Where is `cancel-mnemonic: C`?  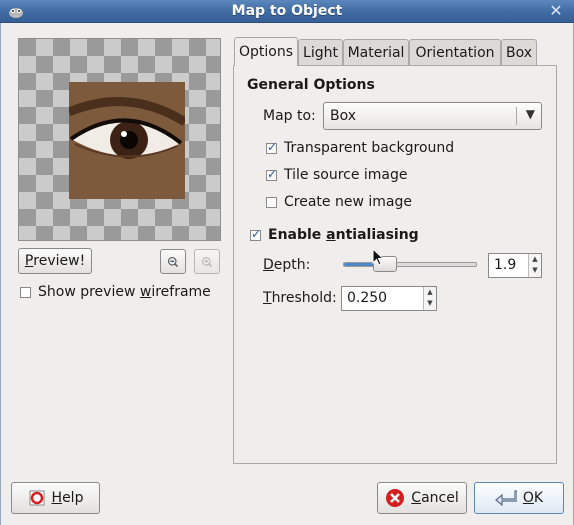 cancel-mnemonic: C is located at coordinates (416, 498).